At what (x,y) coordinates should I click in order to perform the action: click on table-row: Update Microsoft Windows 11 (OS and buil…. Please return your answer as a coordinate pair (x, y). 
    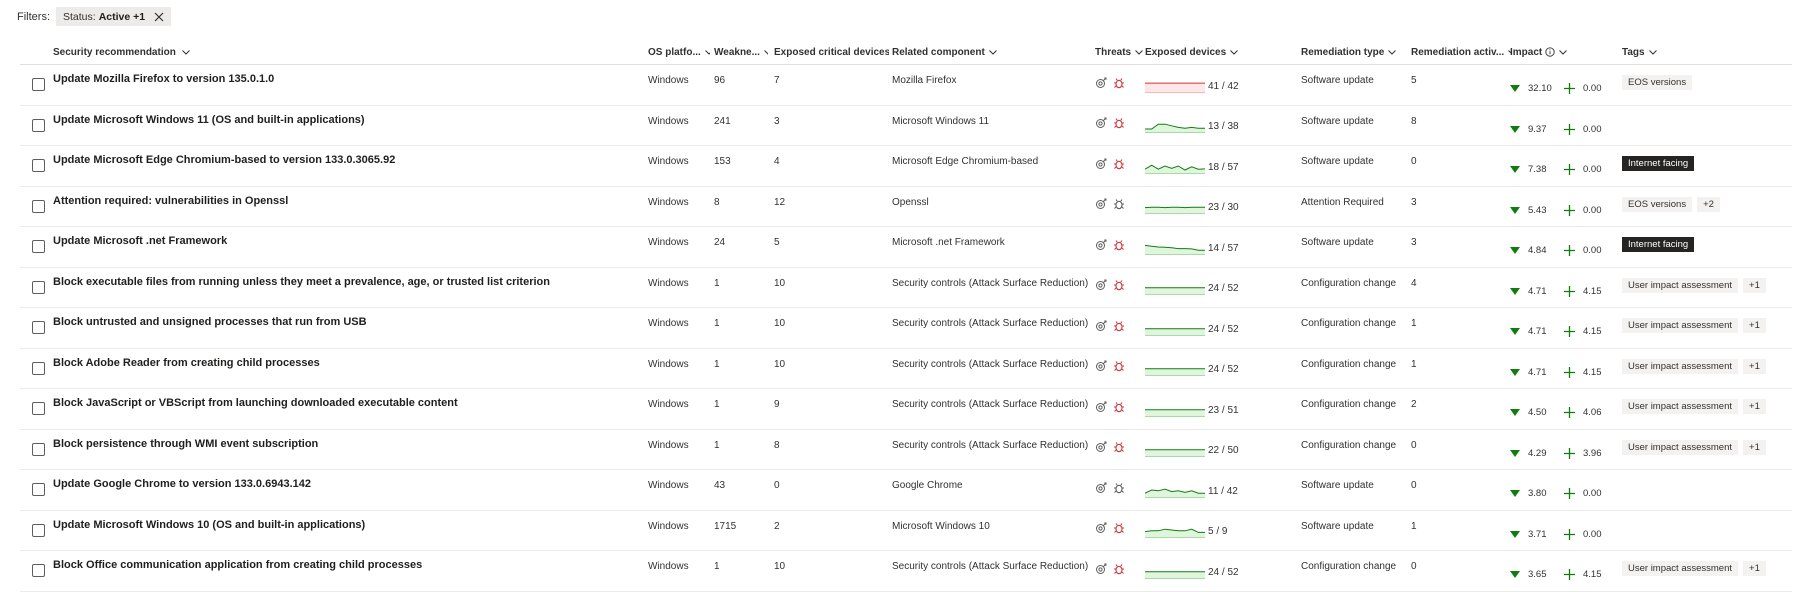
    Looking at the image, I should click on (906, 126).